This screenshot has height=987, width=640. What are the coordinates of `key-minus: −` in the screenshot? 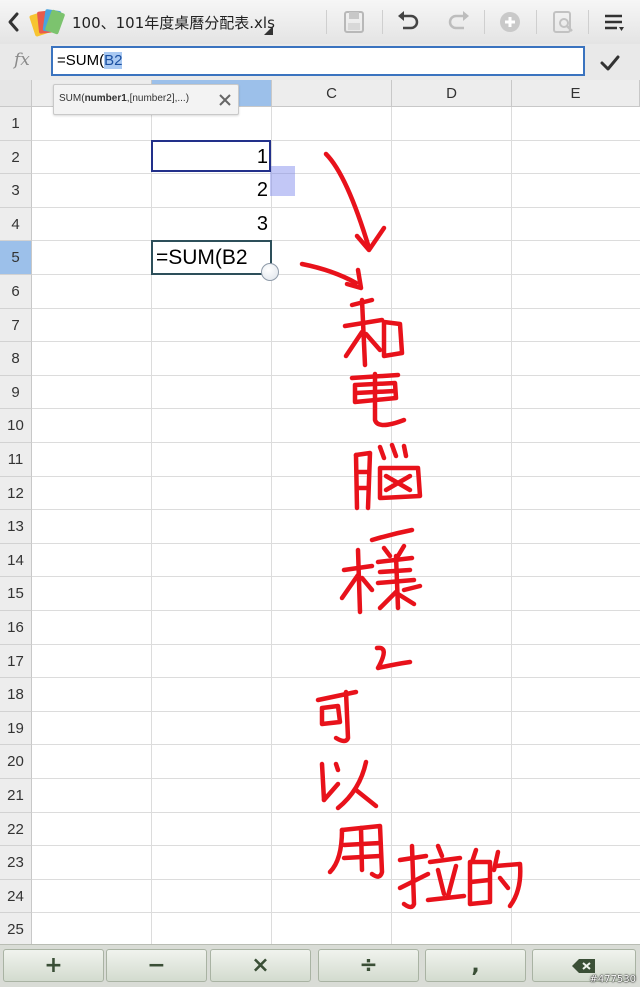 It's located at (156, 965).